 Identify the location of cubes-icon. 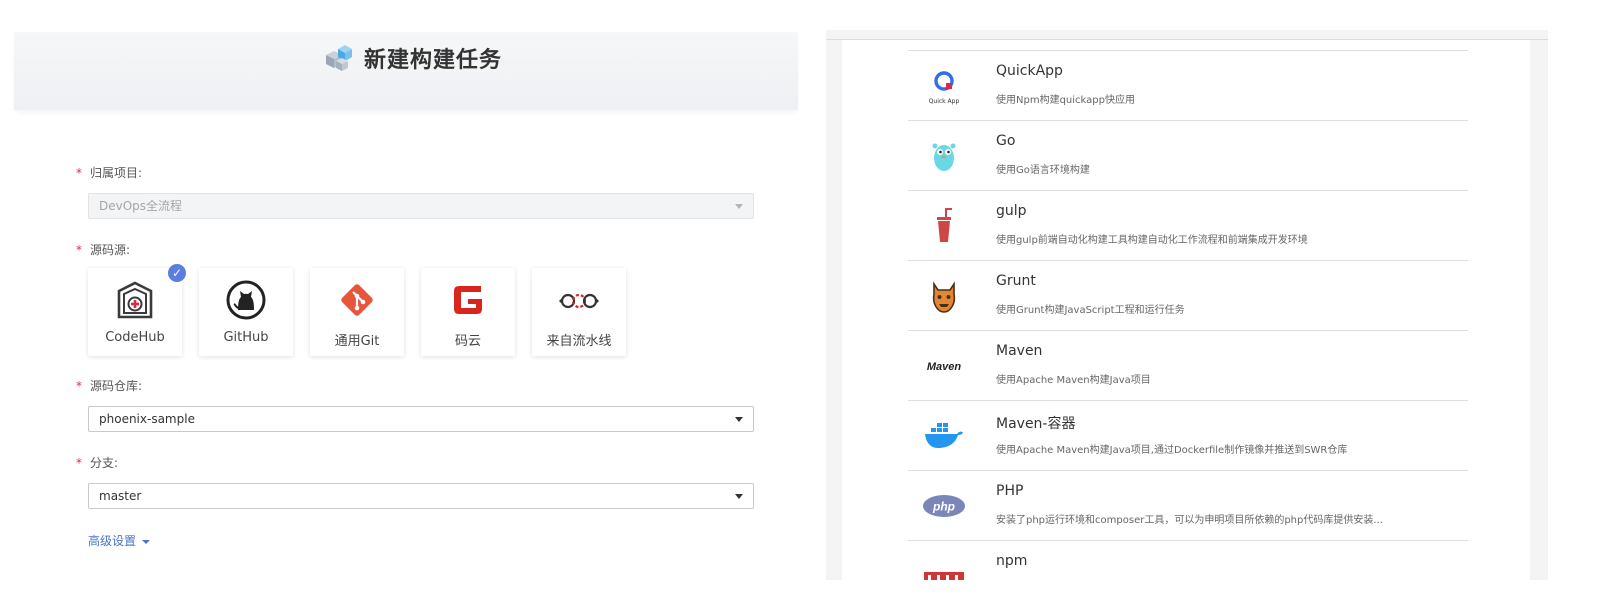
(339, 58).